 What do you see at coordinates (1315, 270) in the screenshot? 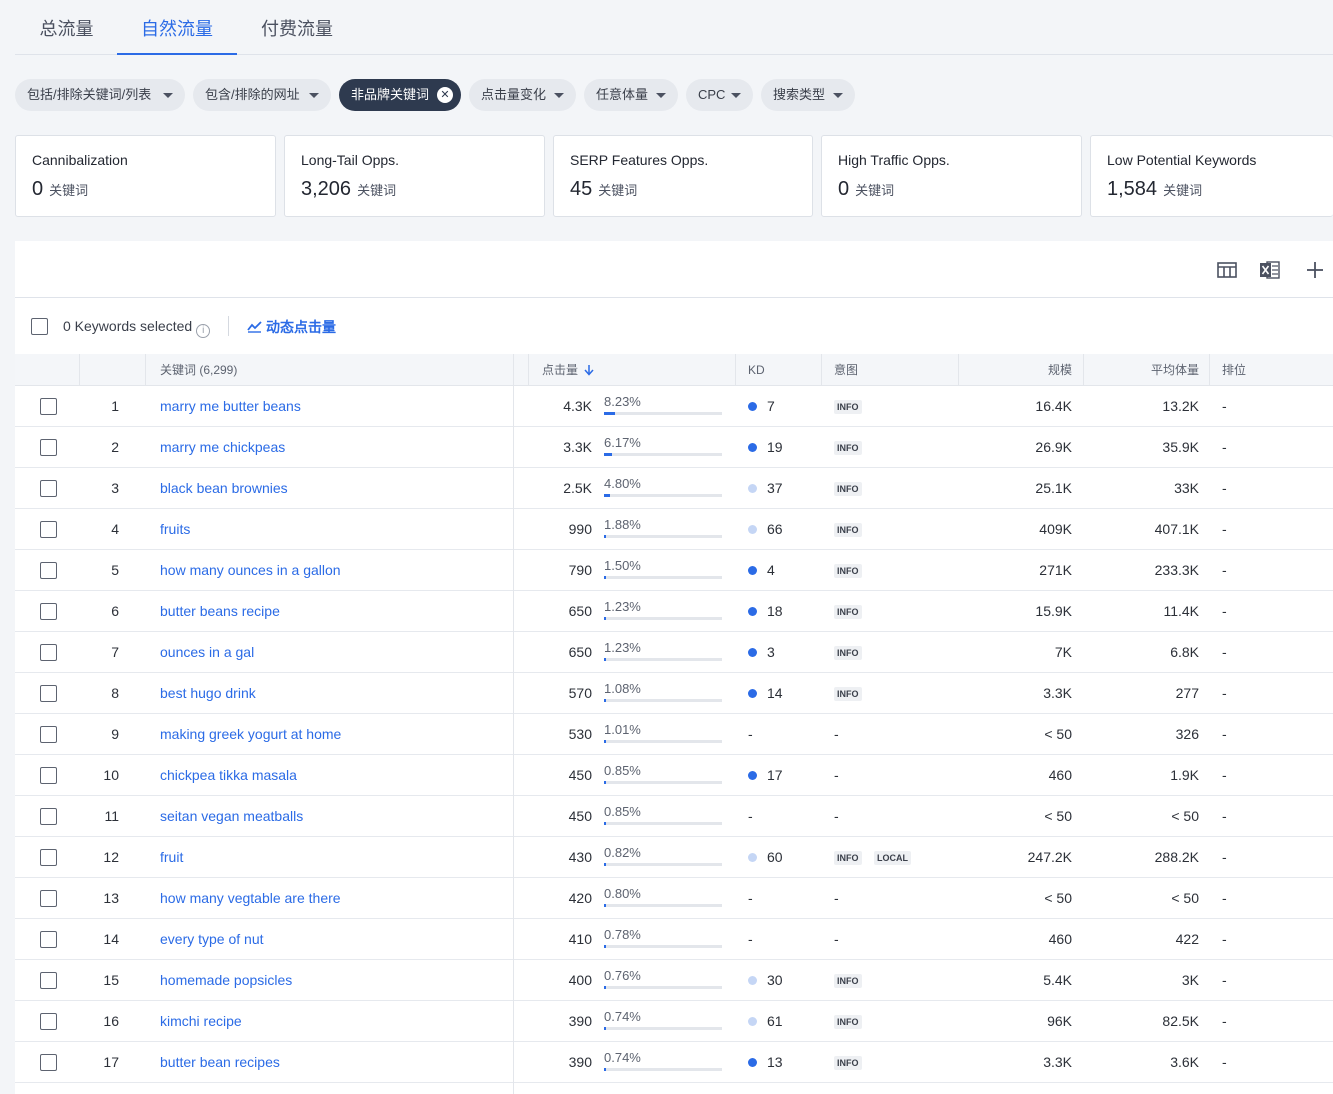
I see `plus-icon` at bounding box center [1315, 270].